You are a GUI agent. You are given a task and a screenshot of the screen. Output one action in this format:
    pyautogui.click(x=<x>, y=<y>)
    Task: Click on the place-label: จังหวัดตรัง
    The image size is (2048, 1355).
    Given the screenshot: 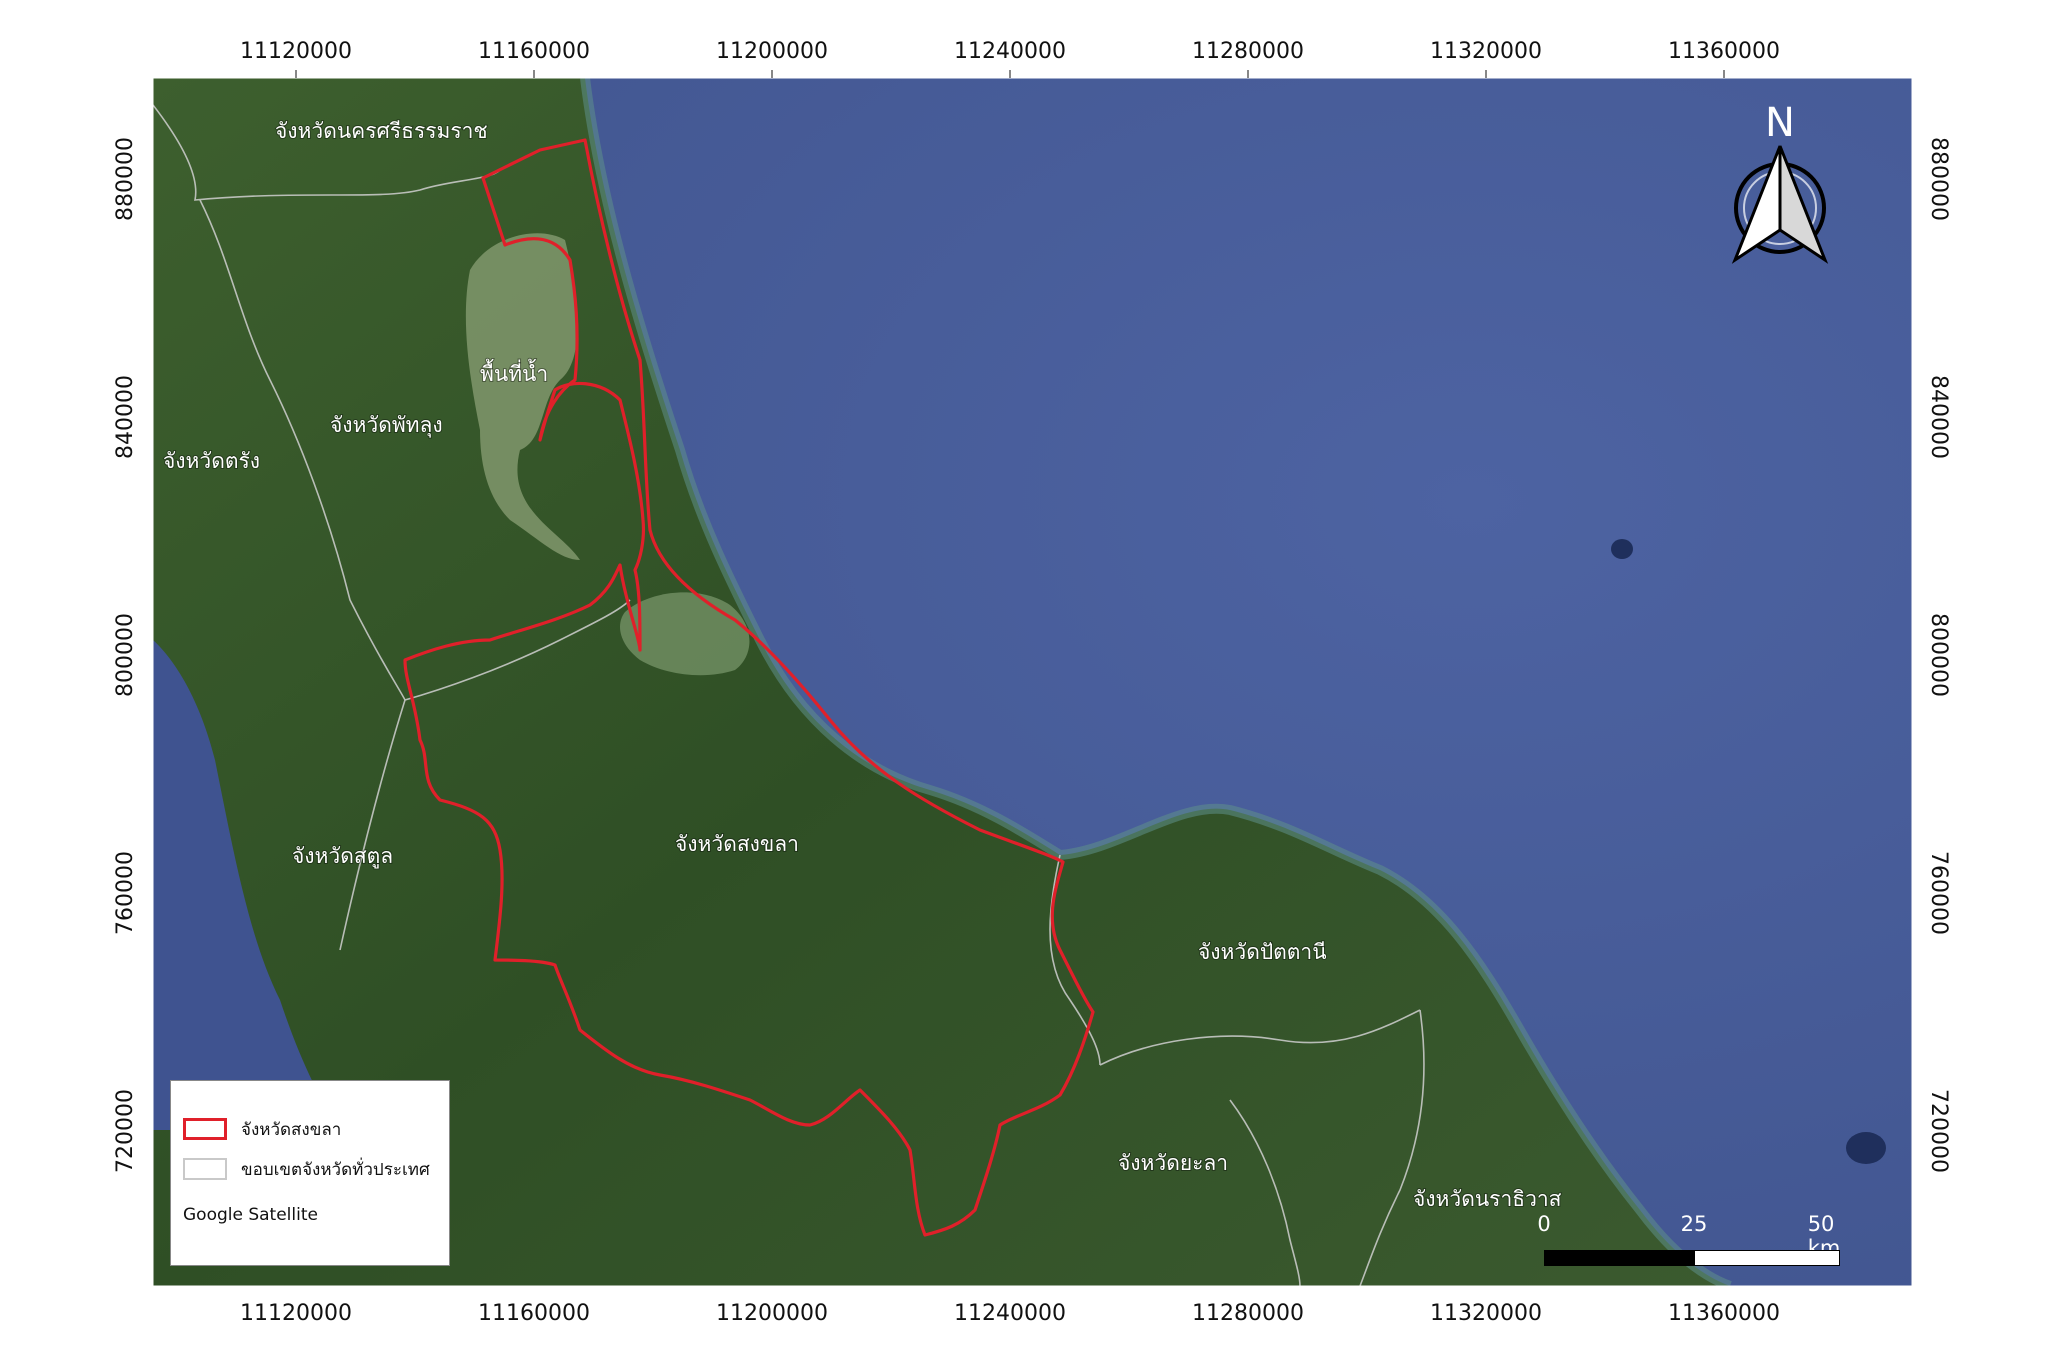 What is the action you would take?
    pyautogui.click(x=211, y=461)
    